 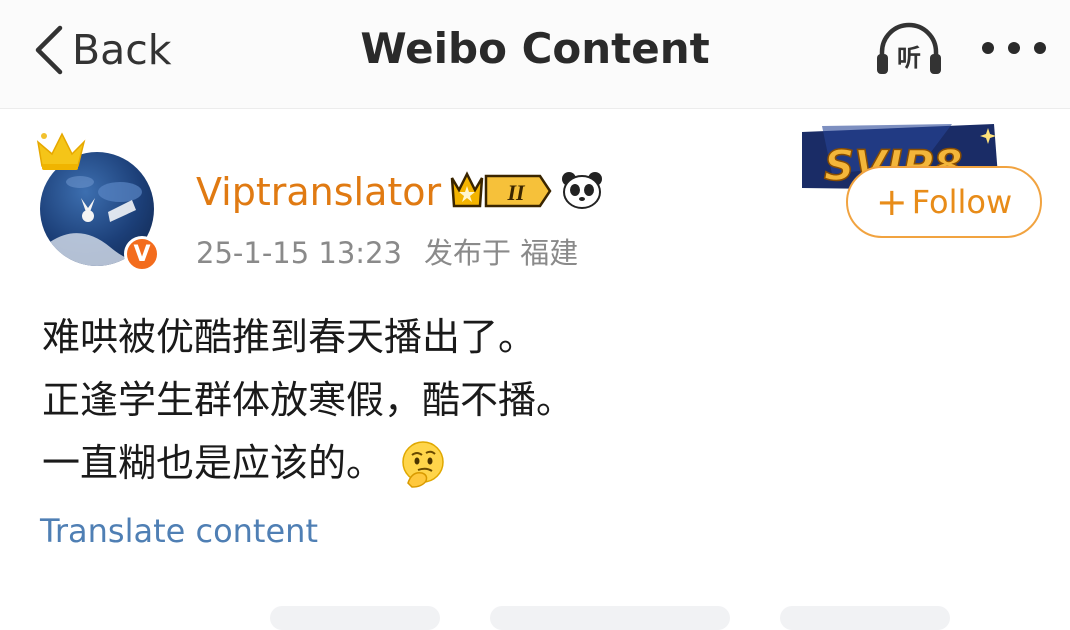 I want to click on post-body-line-3: 一直糊也是应该的。, so click(x=308, y=463).